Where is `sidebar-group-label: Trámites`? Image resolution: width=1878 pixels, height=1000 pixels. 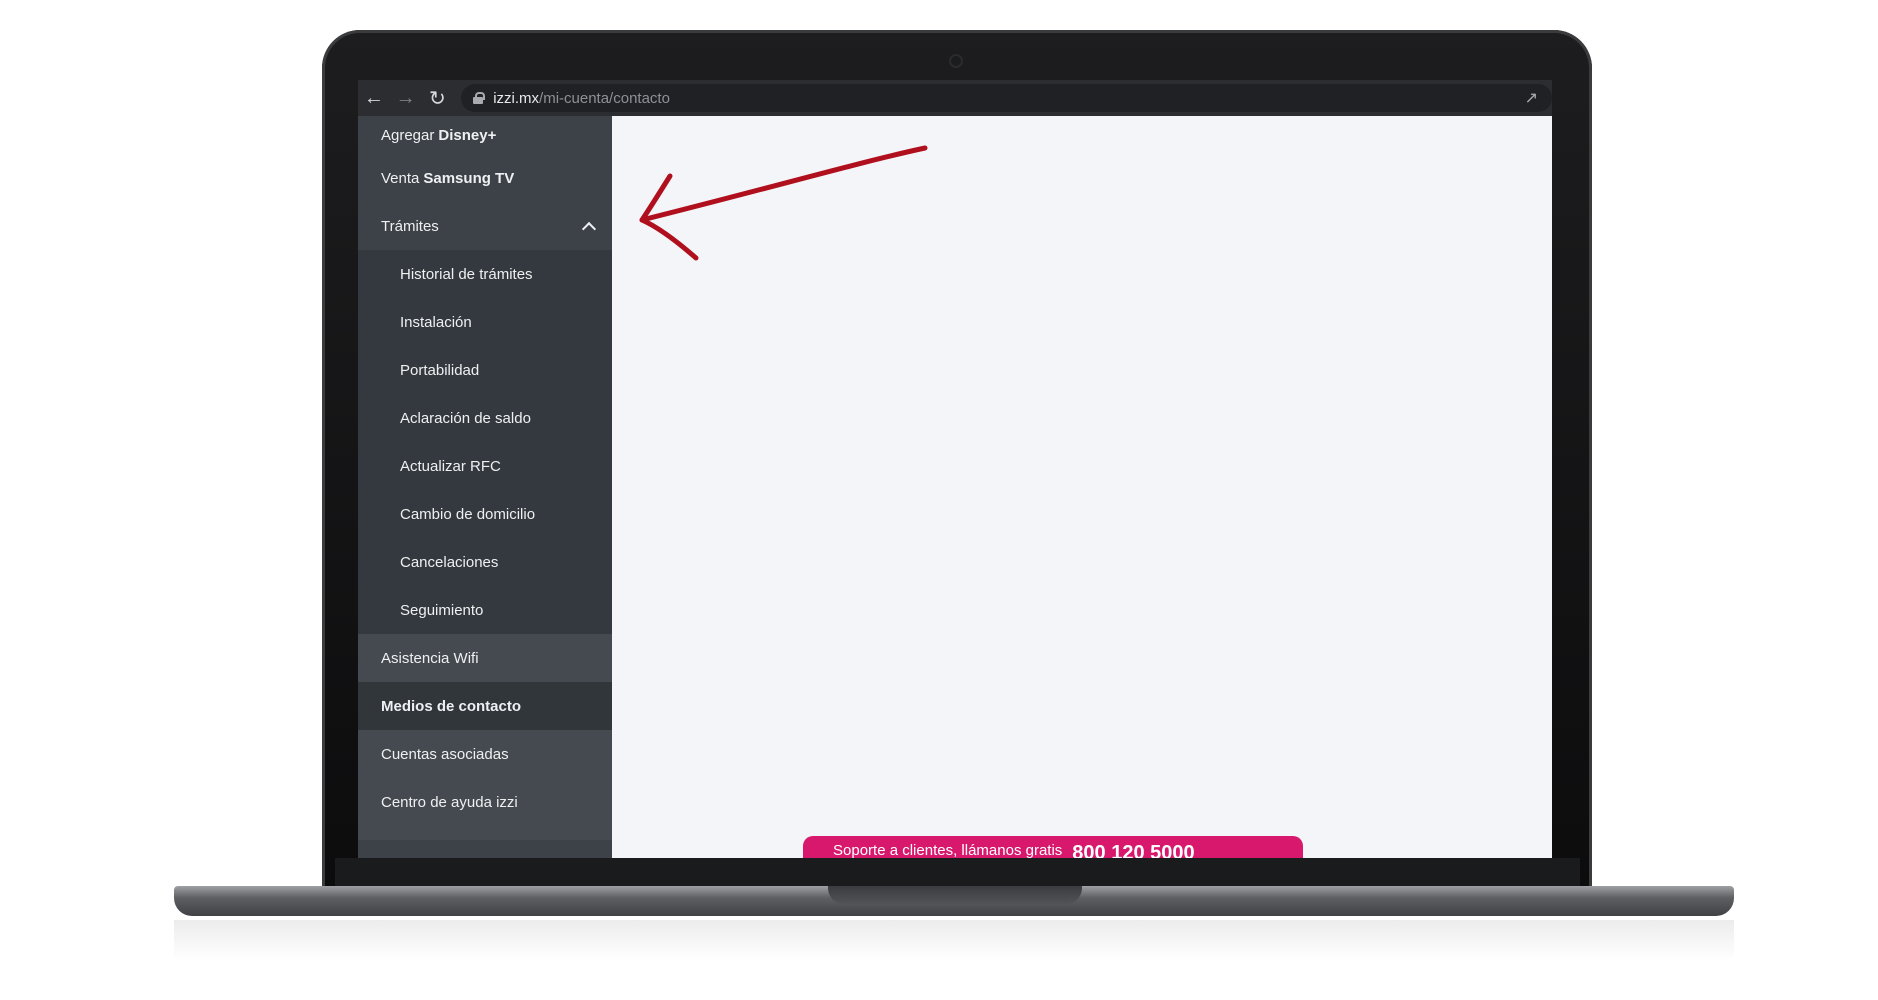 sidebar-group-label: Trámites is located at coordinates (410, 226).